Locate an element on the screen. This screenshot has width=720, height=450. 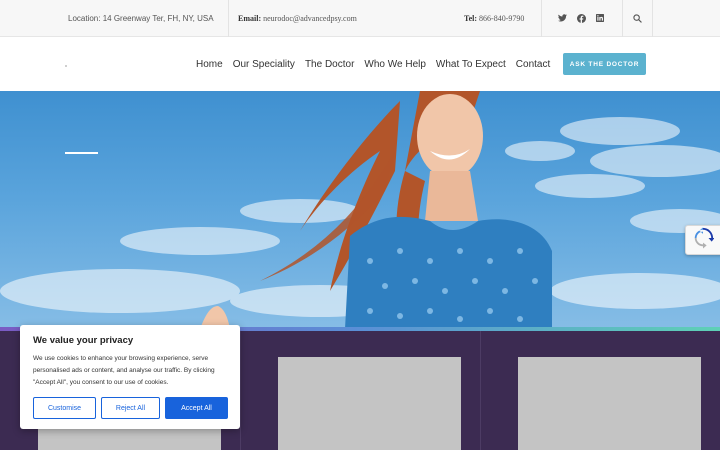
nav-who-we-help: Who We Help is located at coordinates (395, 64).